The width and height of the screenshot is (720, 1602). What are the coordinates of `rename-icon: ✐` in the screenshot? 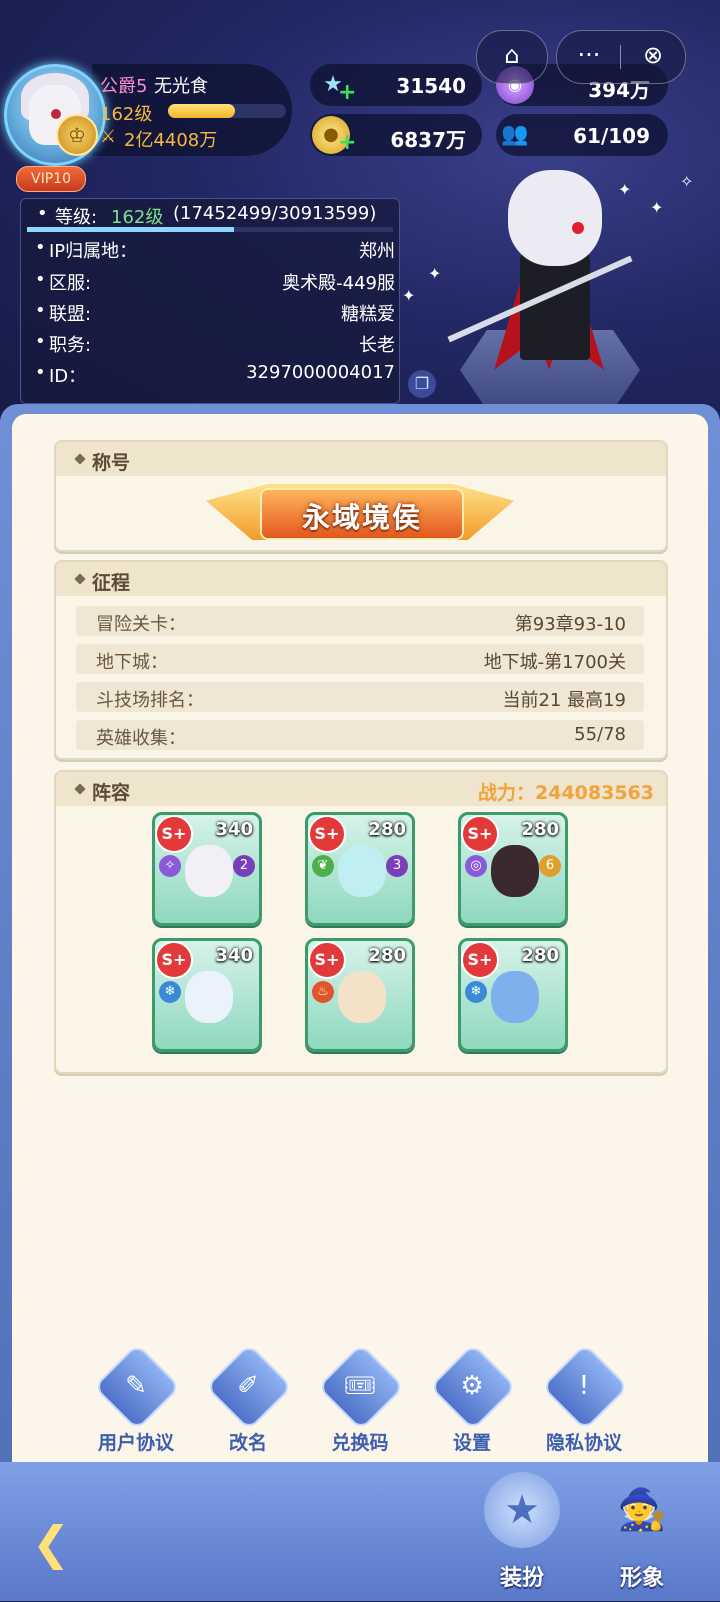 It's located at (248, 1386).